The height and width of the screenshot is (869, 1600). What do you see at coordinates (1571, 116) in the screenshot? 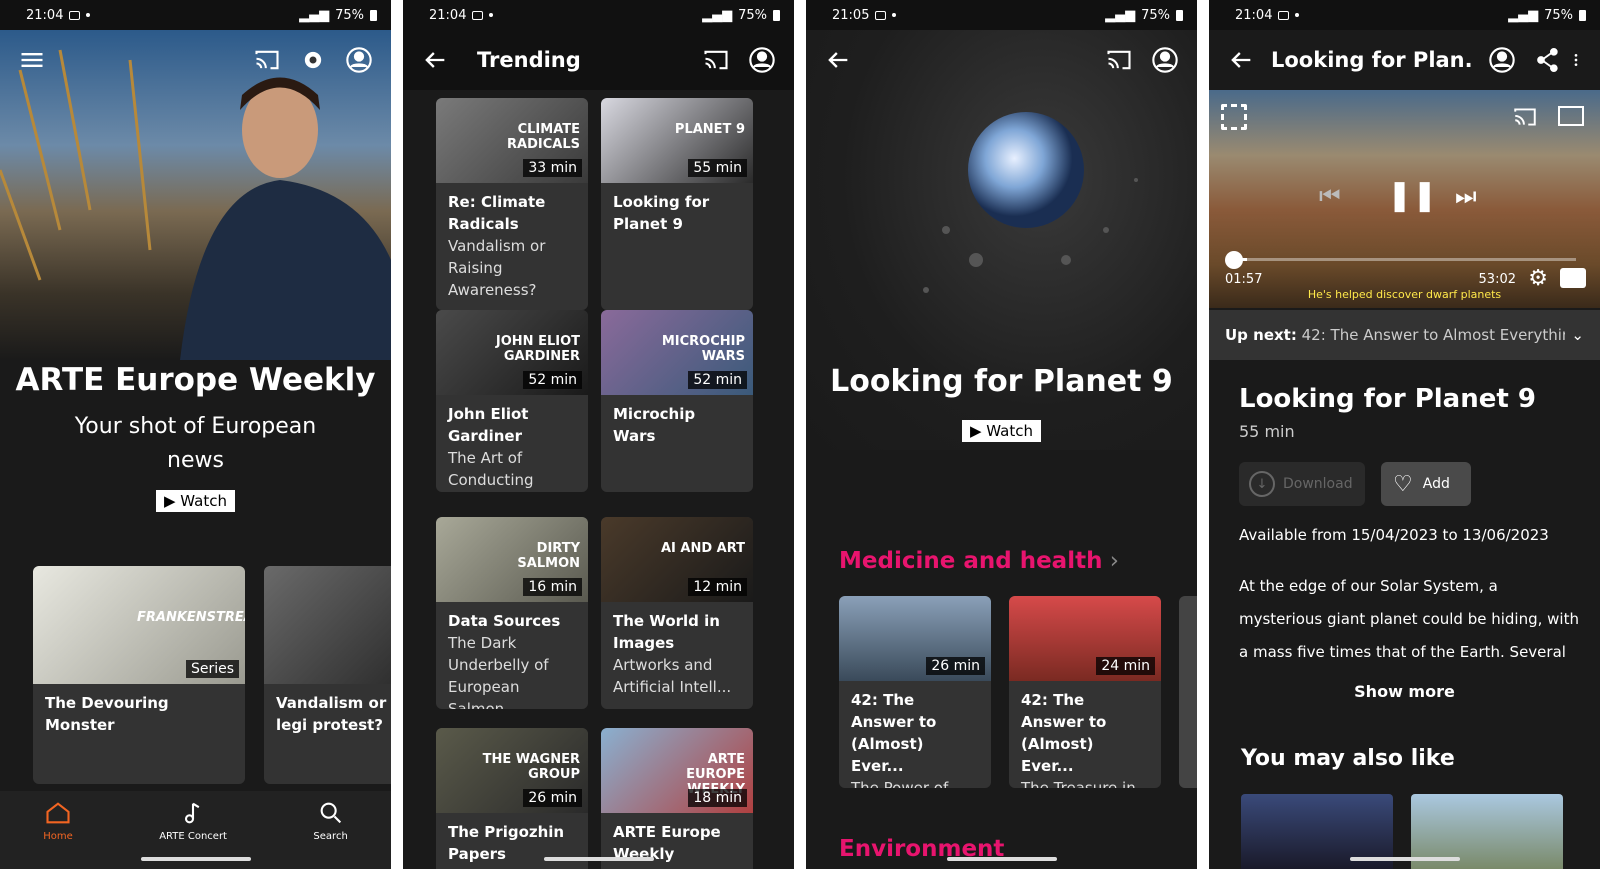
I see `pip-icon` at bounding box center [1571, 116].